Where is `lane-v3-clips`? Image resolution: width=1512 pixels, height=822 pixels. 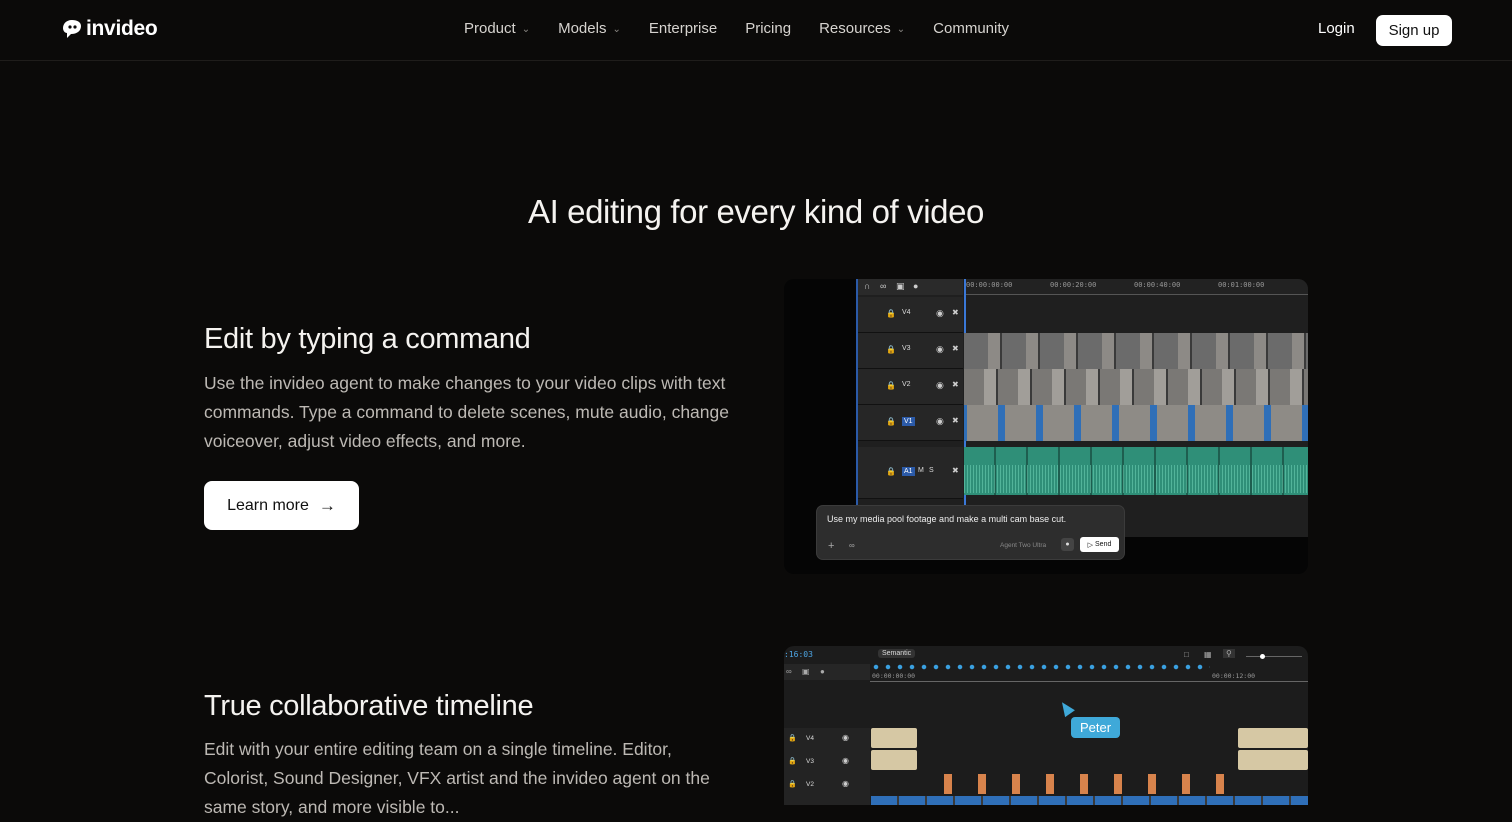 lane-v3-clips is located at coordinates (1136, 351).